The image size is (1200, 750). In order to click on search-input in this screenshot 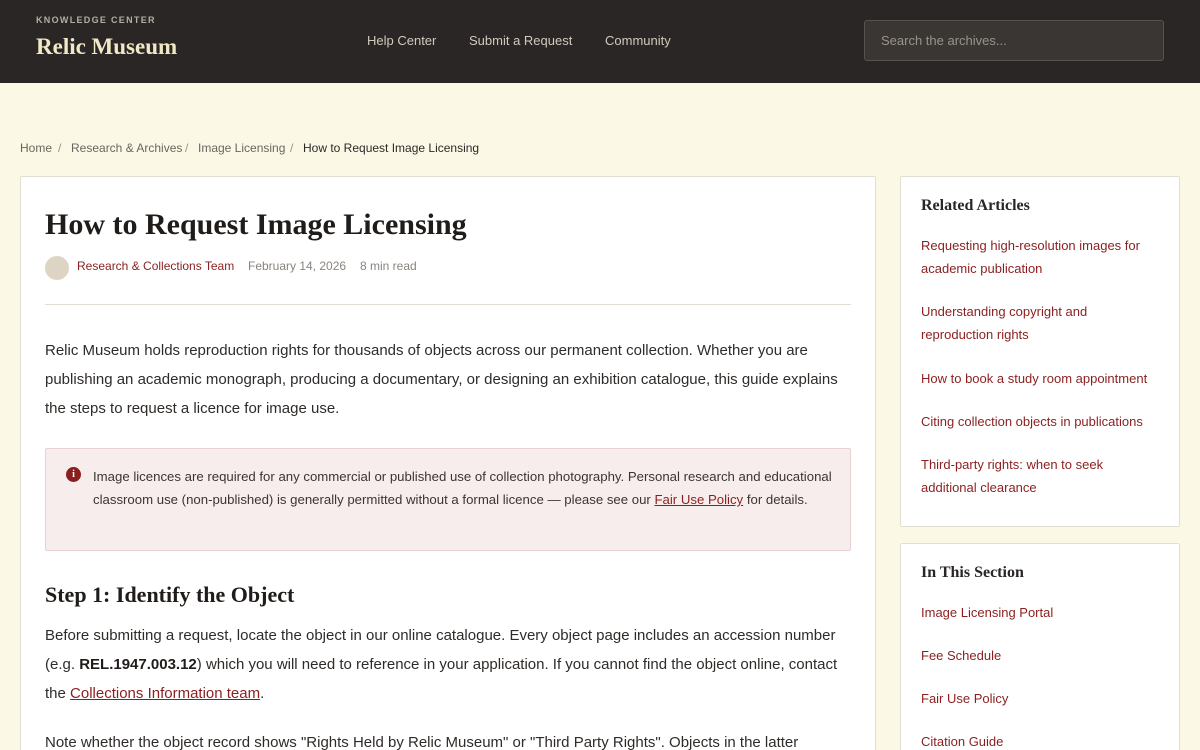, I will do `click(1014, 40)`.